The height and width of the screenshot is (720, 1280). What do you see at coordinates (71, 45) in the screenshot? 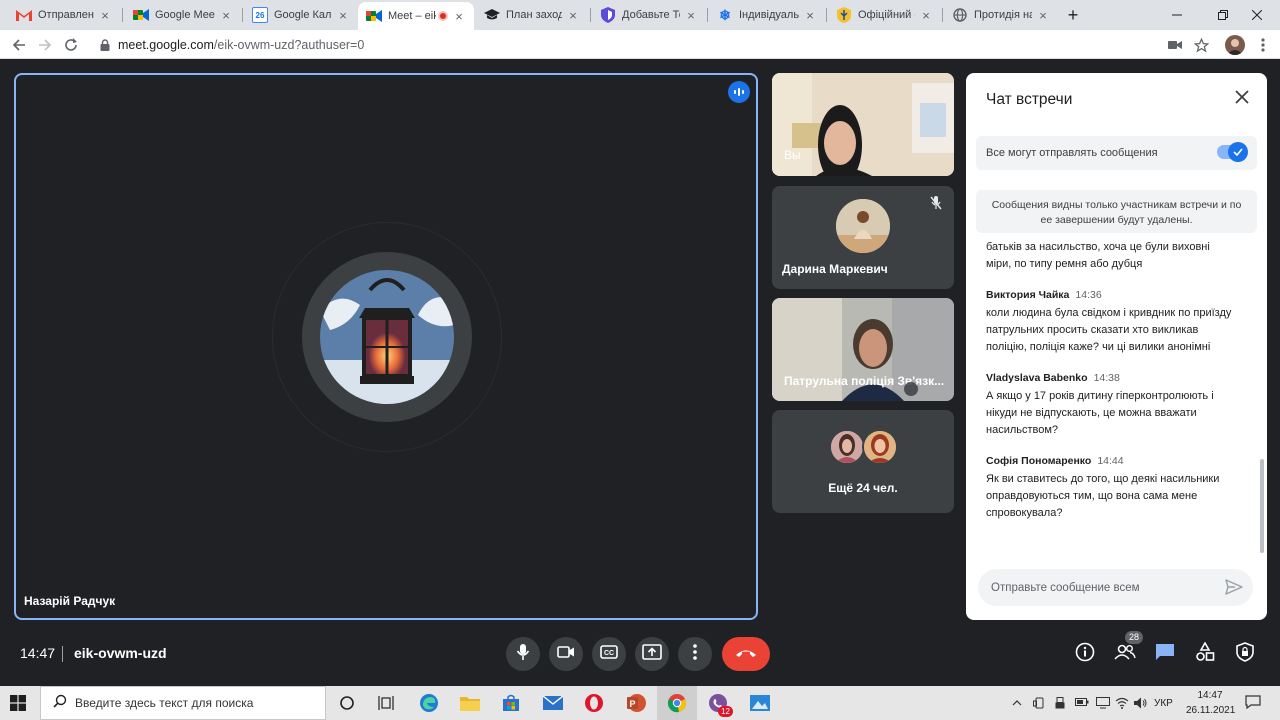
I see `reload-button` at bounding box center [71, 45].